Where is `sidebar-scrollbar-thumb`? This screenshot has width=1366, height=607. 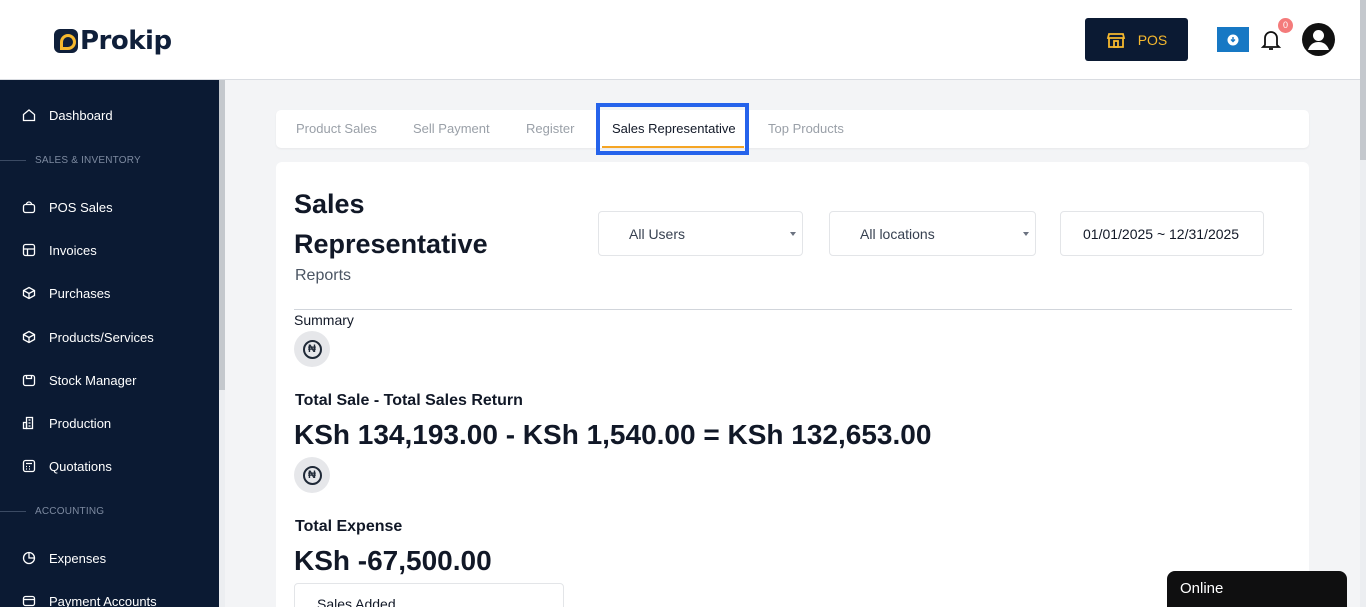 sidebar-scrollbar-thumb is located at coordinates (222, 235).